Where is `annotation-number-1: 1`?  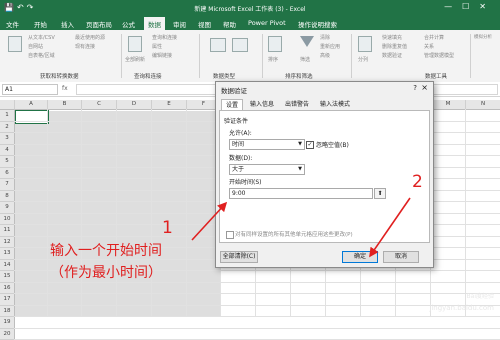 annotation-number-1: 1 is located at coordinates (167, 228).